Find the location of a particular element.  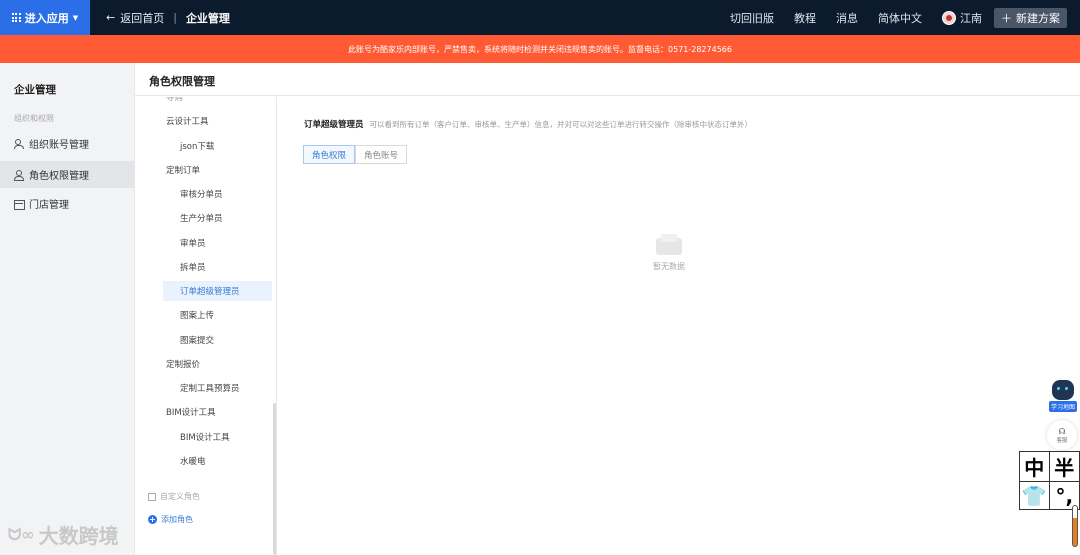

nav-messages: 消息 is located at coordinates (847, 18).